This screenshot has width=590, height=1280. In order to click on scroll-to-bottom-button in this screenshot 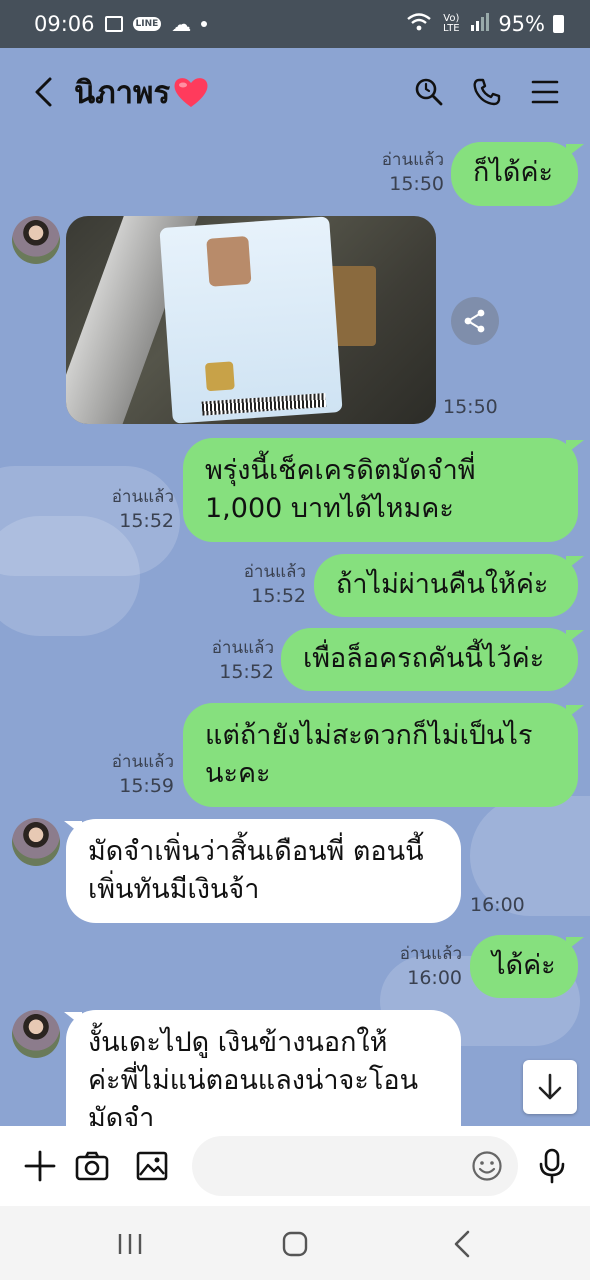, I will do `click(550, 1087)`.